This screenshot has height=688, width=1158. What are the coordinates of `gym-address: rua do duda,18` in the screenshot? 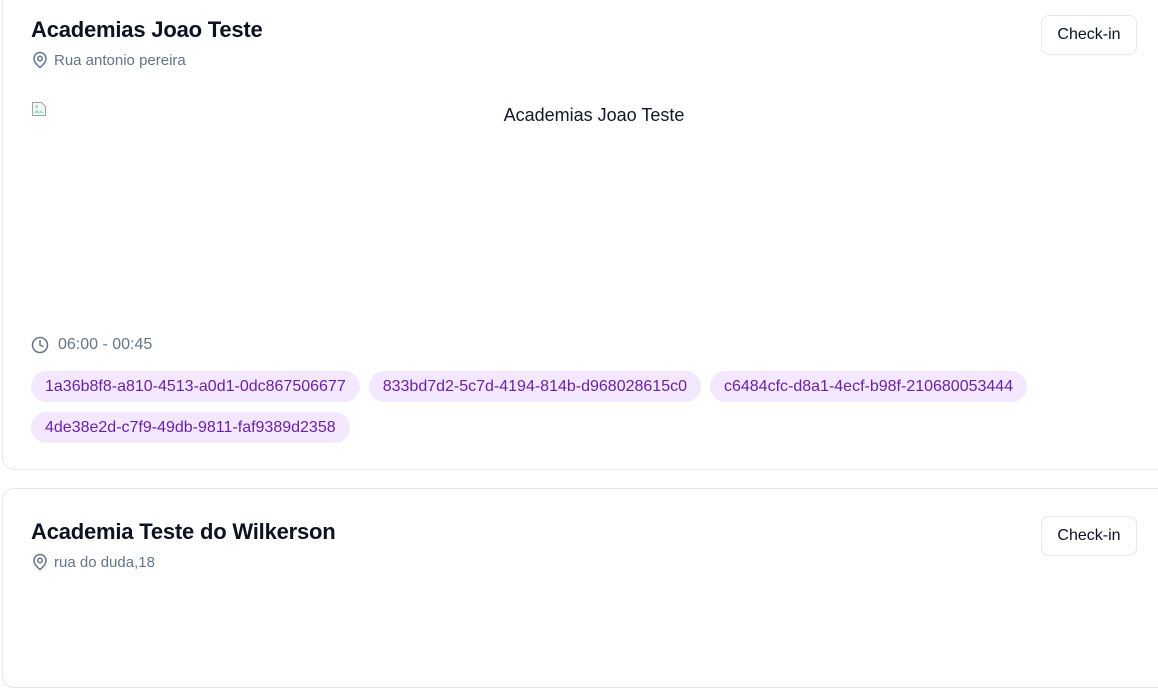 It's located at (93, 562).